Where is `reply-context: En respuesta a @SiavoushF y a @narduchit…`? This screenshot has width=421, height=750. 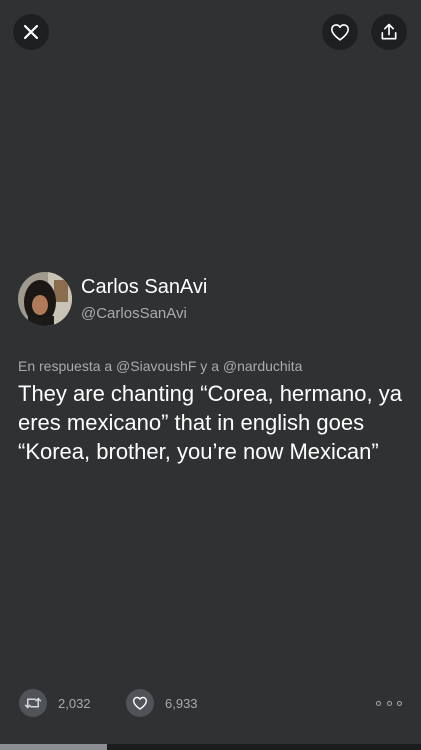 reply-context: En respuesta a @SiavoushF y a @narduchit… is located at coordinates (160, 366).